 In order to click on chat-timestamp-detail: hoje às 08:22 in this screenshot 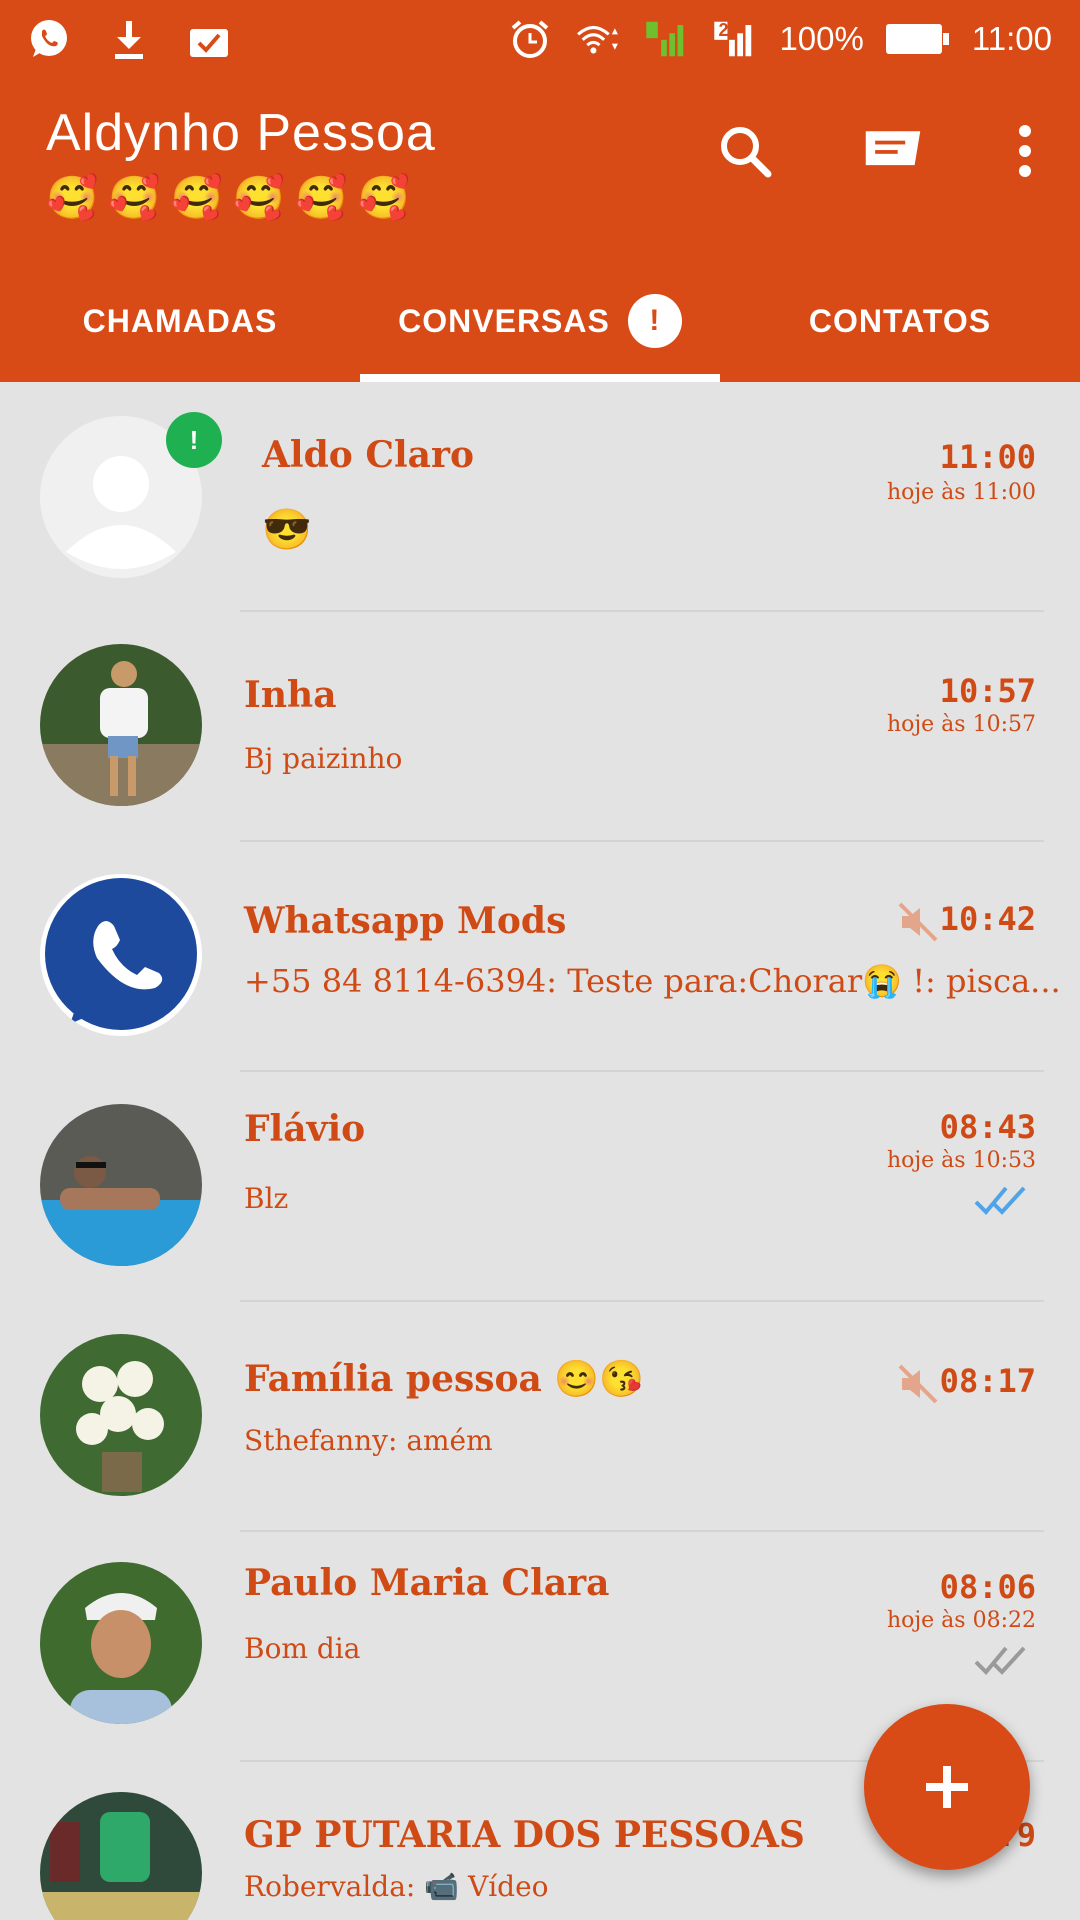, I will do `click(961, 1620)`.